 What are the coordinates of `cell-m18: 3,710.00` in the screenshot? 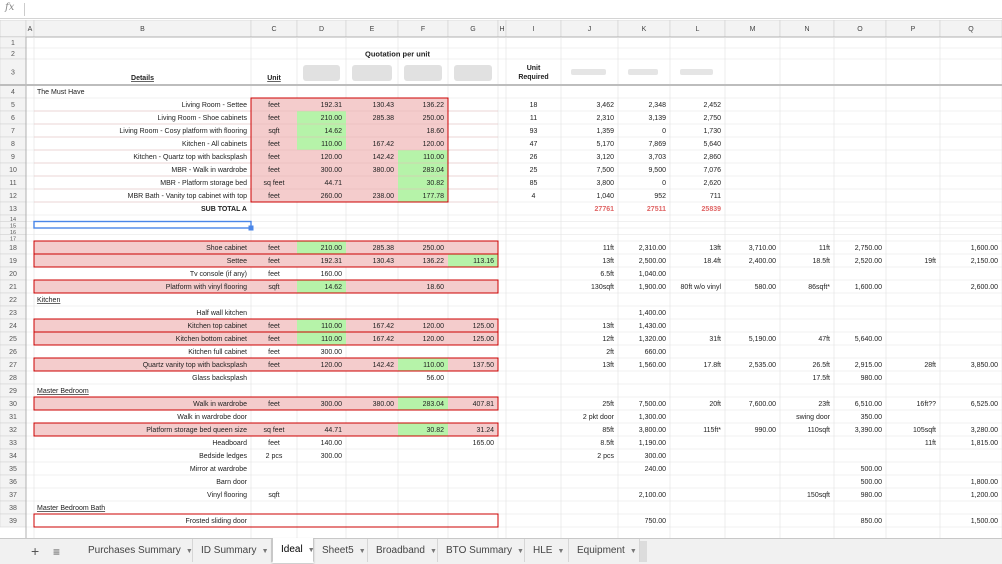 It's located at (762, 248).